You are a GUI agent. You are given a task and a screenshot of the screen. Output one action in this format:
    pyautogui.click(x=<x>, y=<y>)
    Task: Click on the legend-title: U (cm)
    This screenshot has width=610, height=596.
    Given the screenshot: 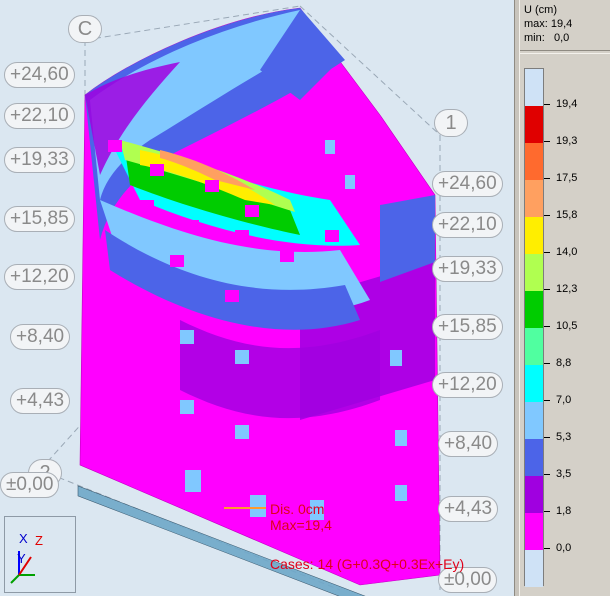 What is the action you would take?
    pyautogui.click(x=540, y=10)
    